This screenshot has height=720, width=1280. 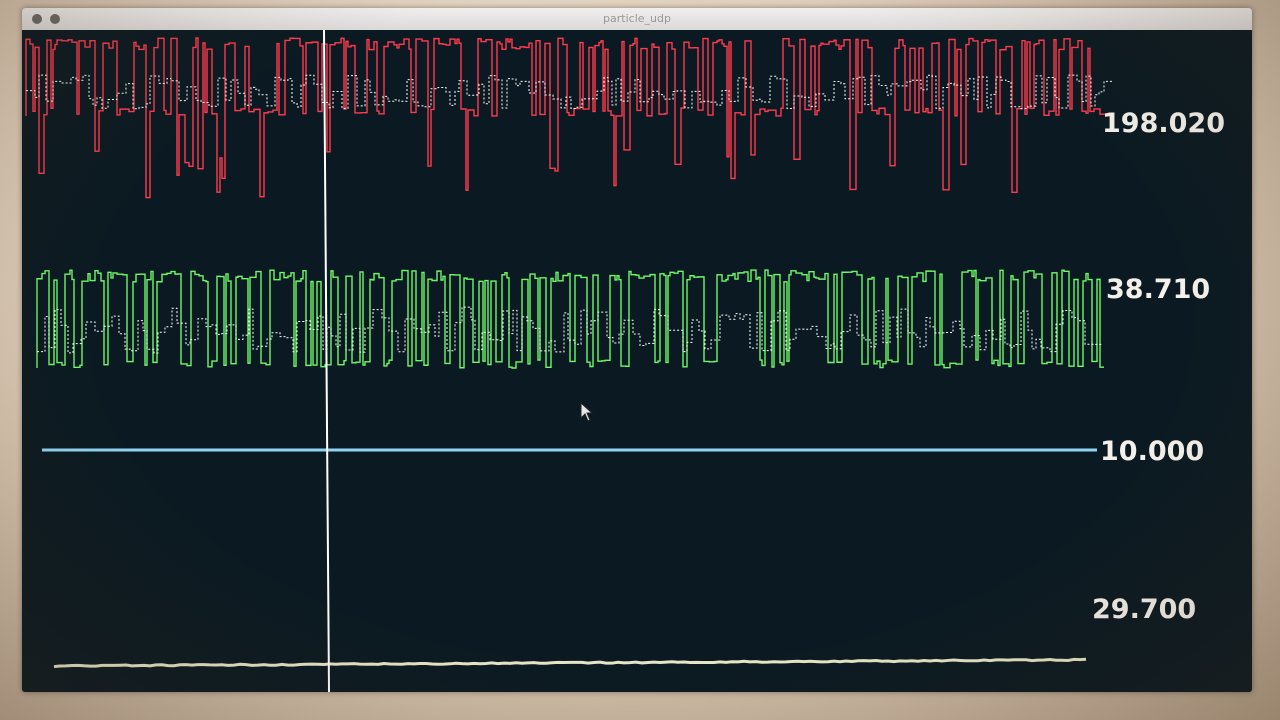 I want to click on window-title: particle_udp, so click(x=637, y=18).